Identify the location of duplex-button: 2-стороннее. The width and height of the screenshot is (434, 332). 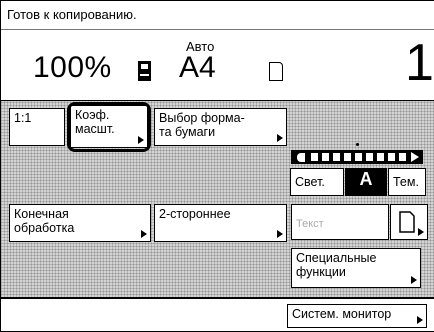
(220, 223).